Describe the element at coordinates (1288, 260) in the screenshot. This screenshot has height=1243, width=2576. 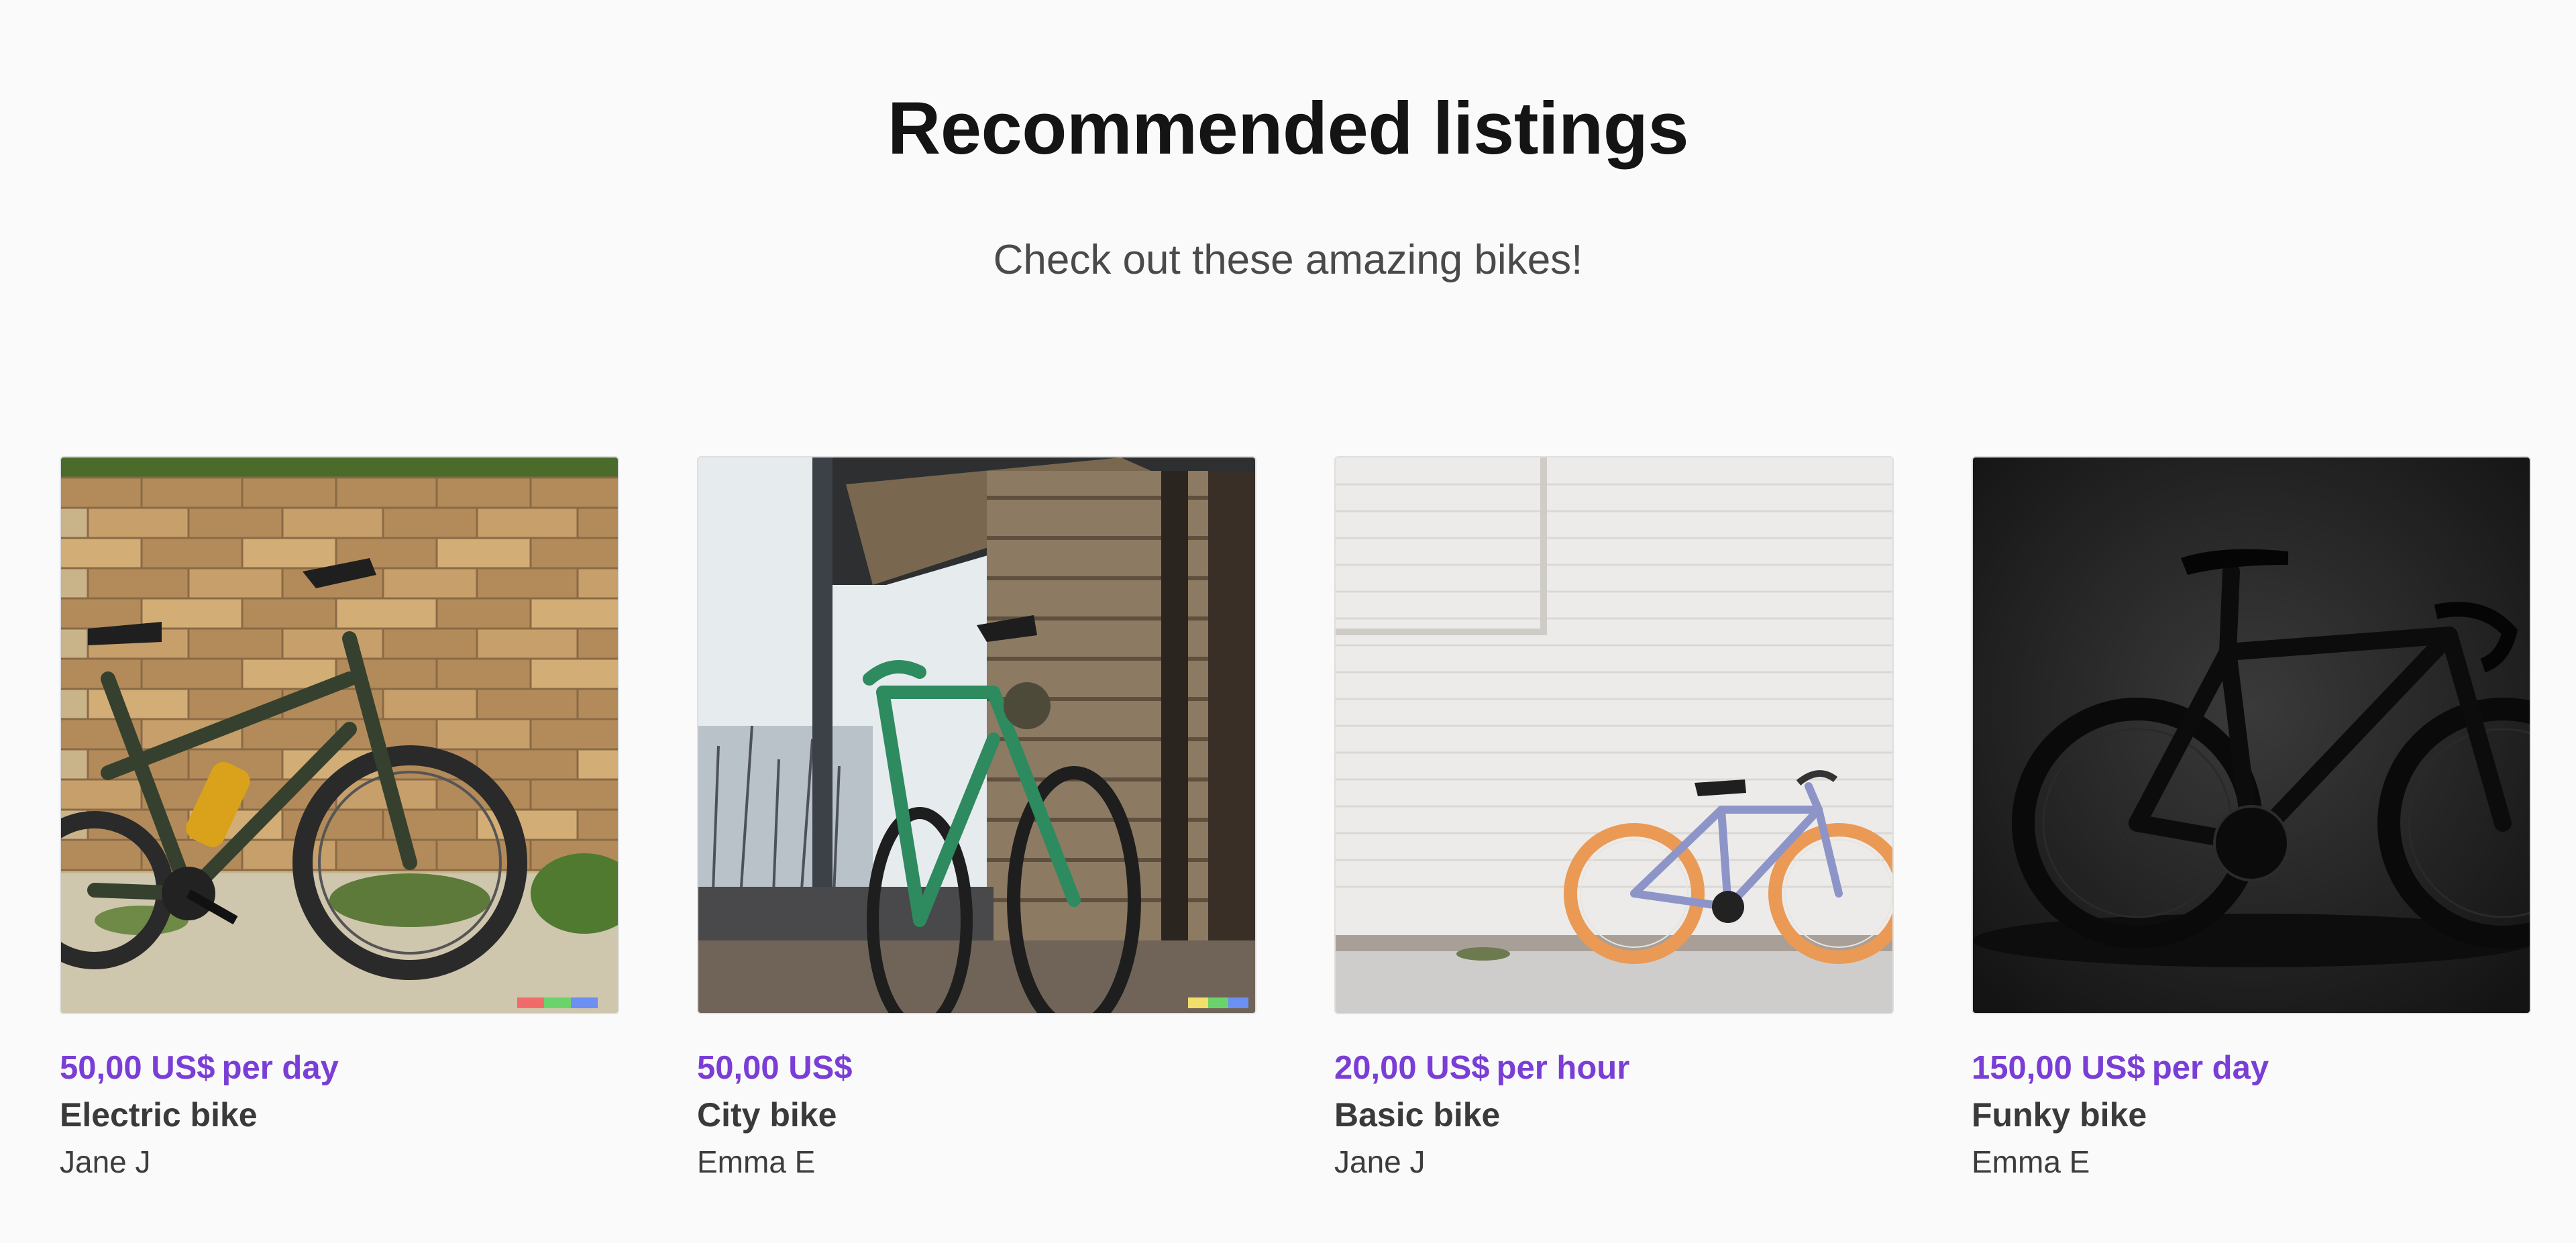
I see `page-subtitle: Check out these amazing bikes!` at that location.